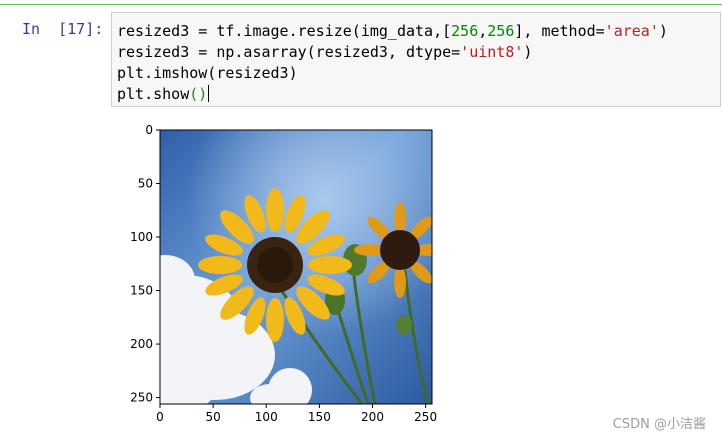  What do you see at coordinates (284, 31) in the screenshot?
I see `code-token: resized3 = tf.image.resize(img_data,[` at bounding box center [284, 31].